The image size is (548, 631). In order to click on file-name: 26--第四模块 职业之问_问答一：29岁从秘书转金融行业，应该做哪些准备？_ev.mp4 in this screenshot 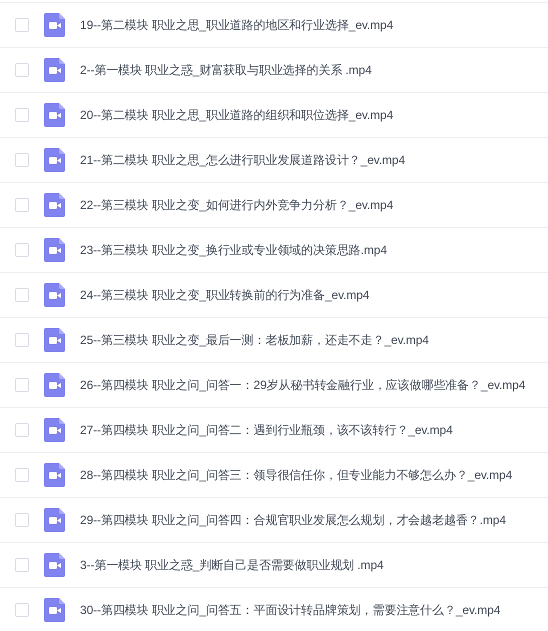, I will do `click(303, 385)`.